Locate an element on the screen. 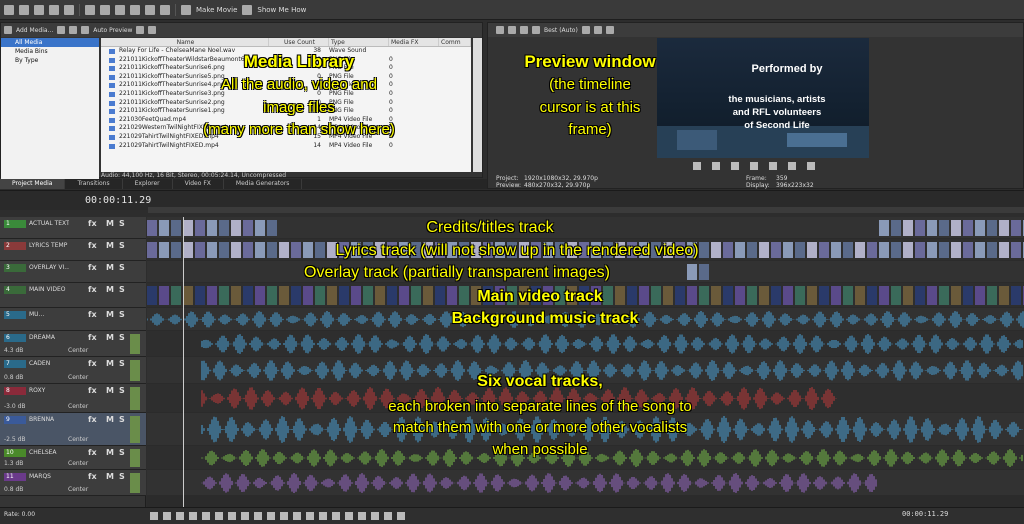 The height and width of the screenshot is (524, 1024). stop-icon is located at coordinates (773, 166).